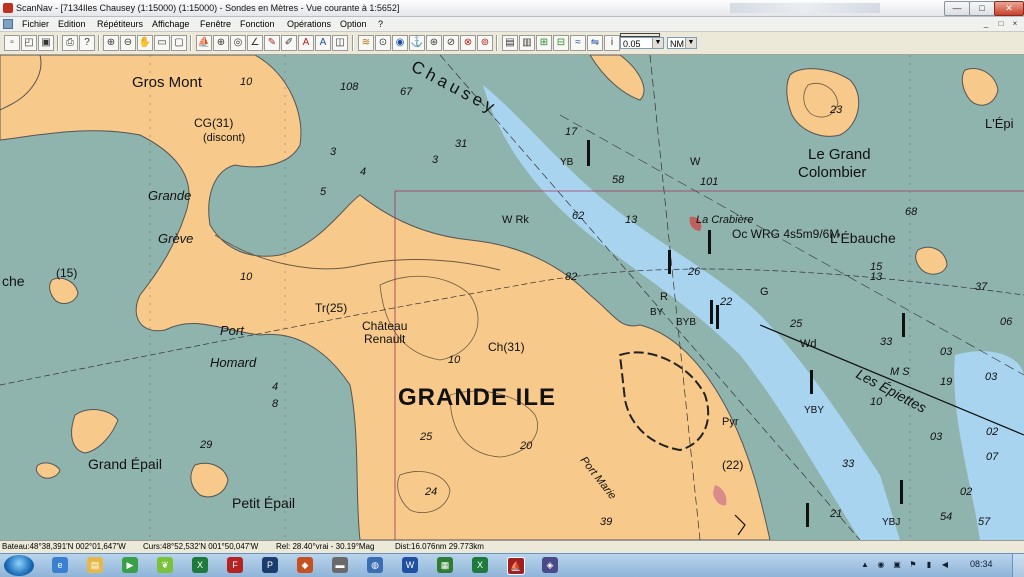 The width and height of the screenshot is (1024, 577). What do you see at coordinates (445, 565) in the screenshot?
I see `chart-icon: ▦` at bounding box center [445, 565].